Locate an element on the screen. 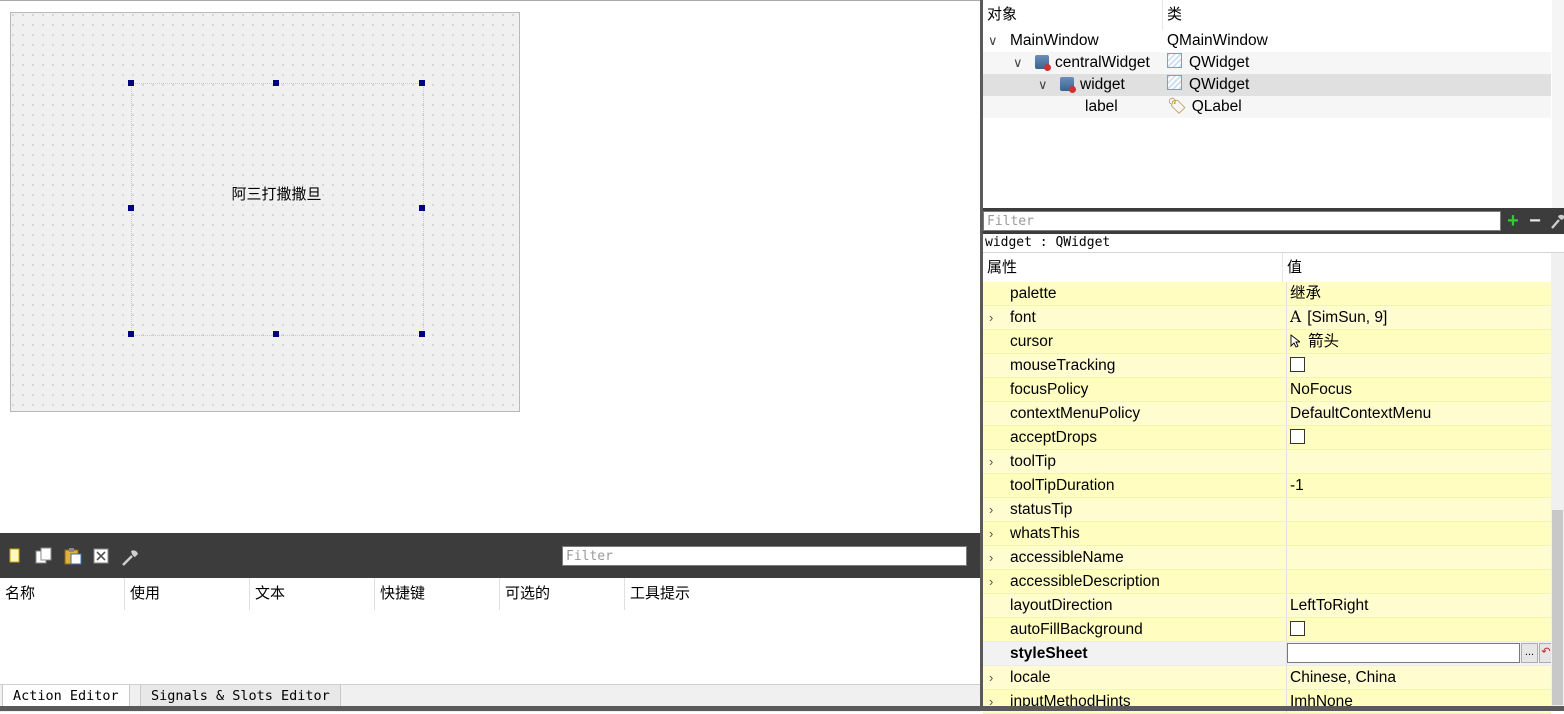  action-filter-input: Filter is located at coordinates (764, 556).